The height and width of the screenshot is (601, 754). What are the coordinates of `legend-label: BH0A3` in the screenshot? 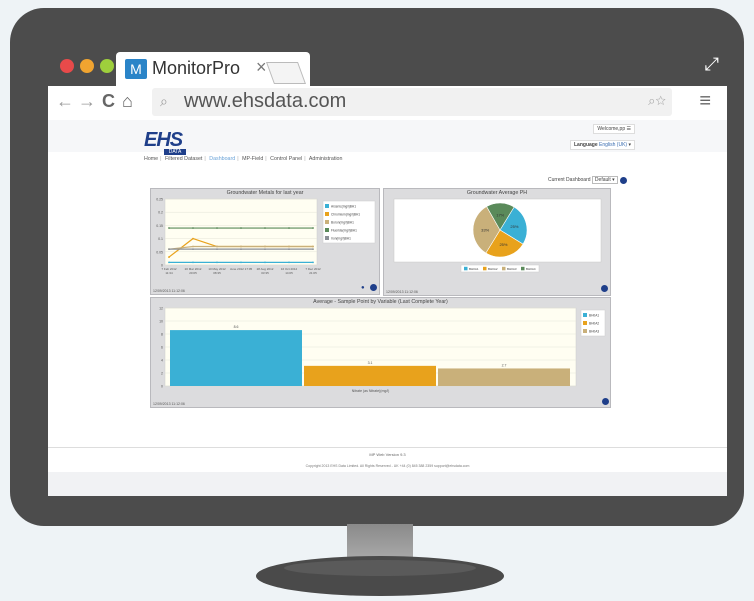 It's located at (594, 332).